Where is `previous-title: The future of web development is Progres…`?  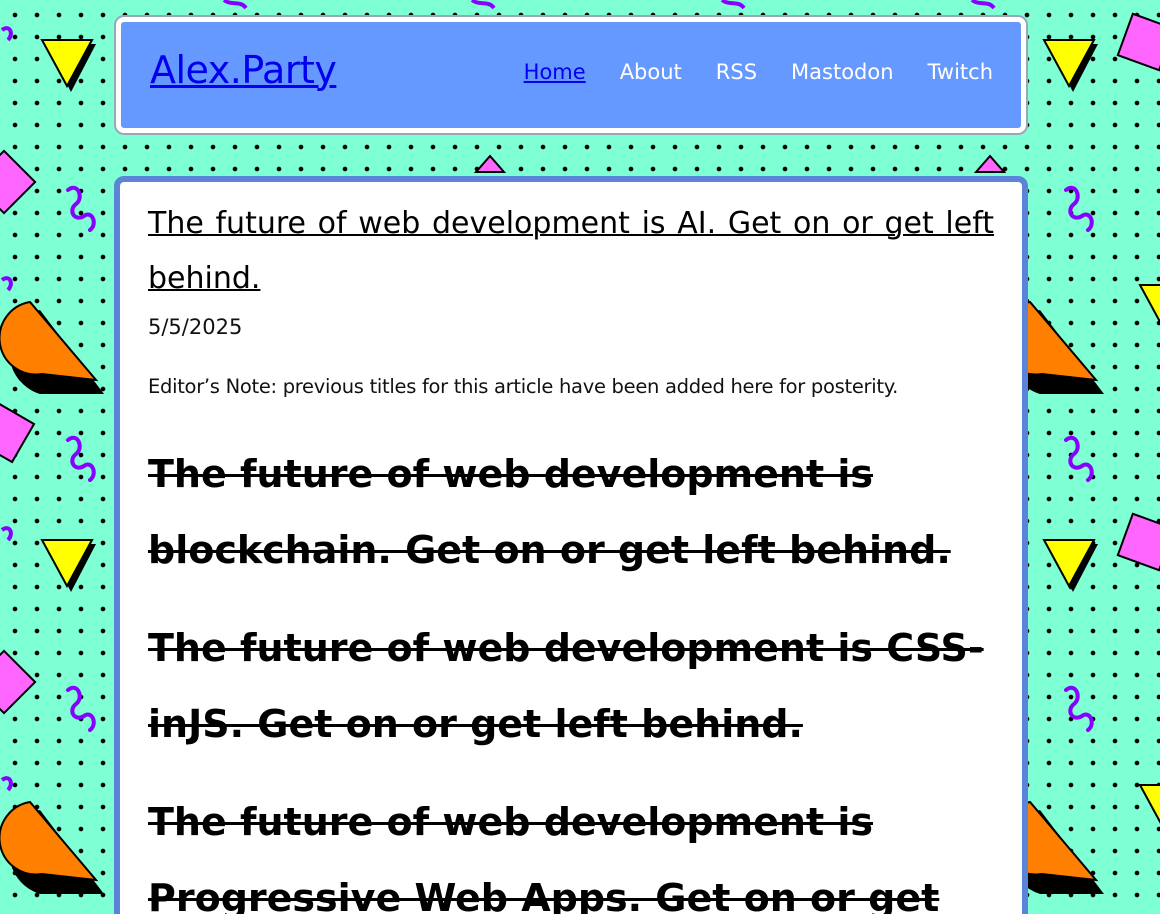
previous-title: The future of web development is Progres… is located at coordinates (544, 857).